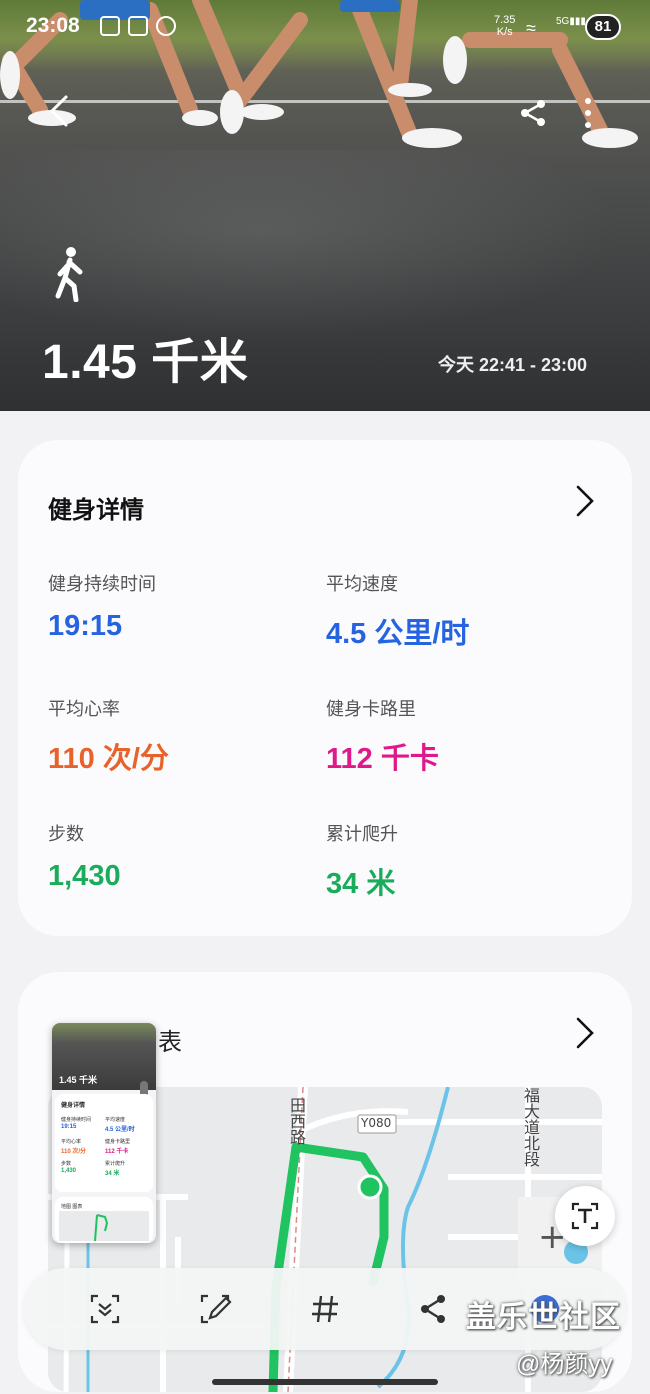  I want to click on thumbnail-title: 健身详情, so click(73, 1106).